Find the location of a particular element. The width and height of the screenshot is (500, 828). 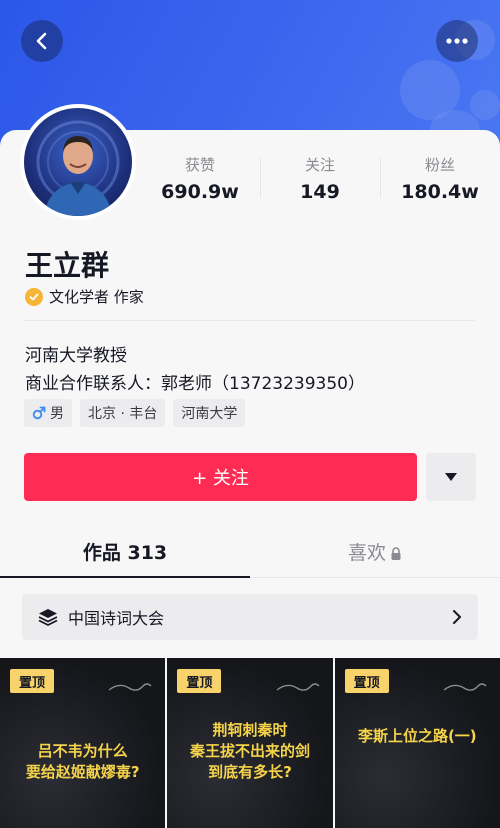

more-options-button is located at coordinates (457, 41).